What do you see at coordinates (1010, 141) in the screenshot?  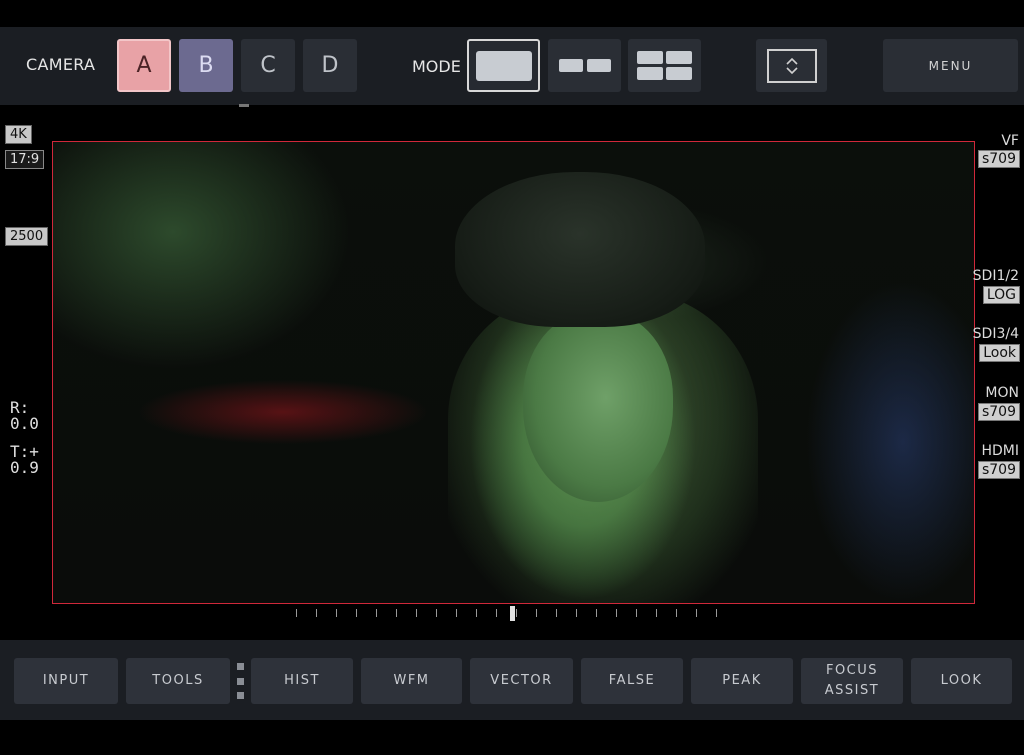 I see `output-vf-label: VF` at bounding box center [1010, 141].